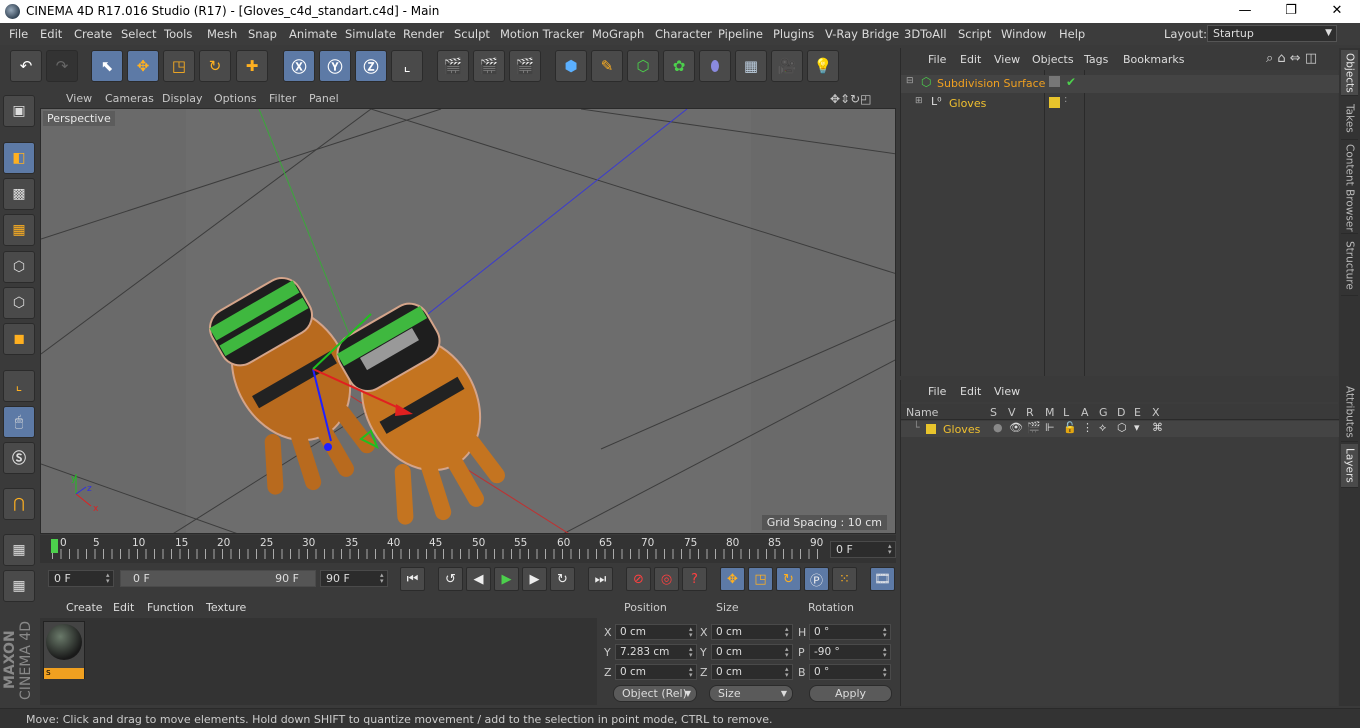  I want to click on generator-icon: ⟡, so click(1102, 428).